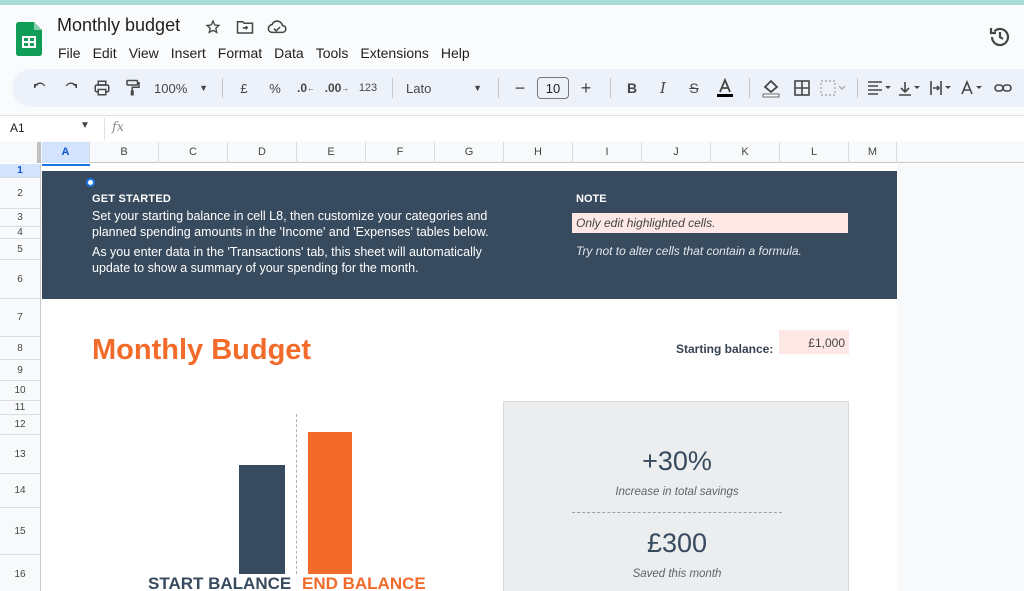 The image size is (1024, 591). Describe the element at coordinates (663, 88) in the screenshot. I see `italic-icon: I` at that location.